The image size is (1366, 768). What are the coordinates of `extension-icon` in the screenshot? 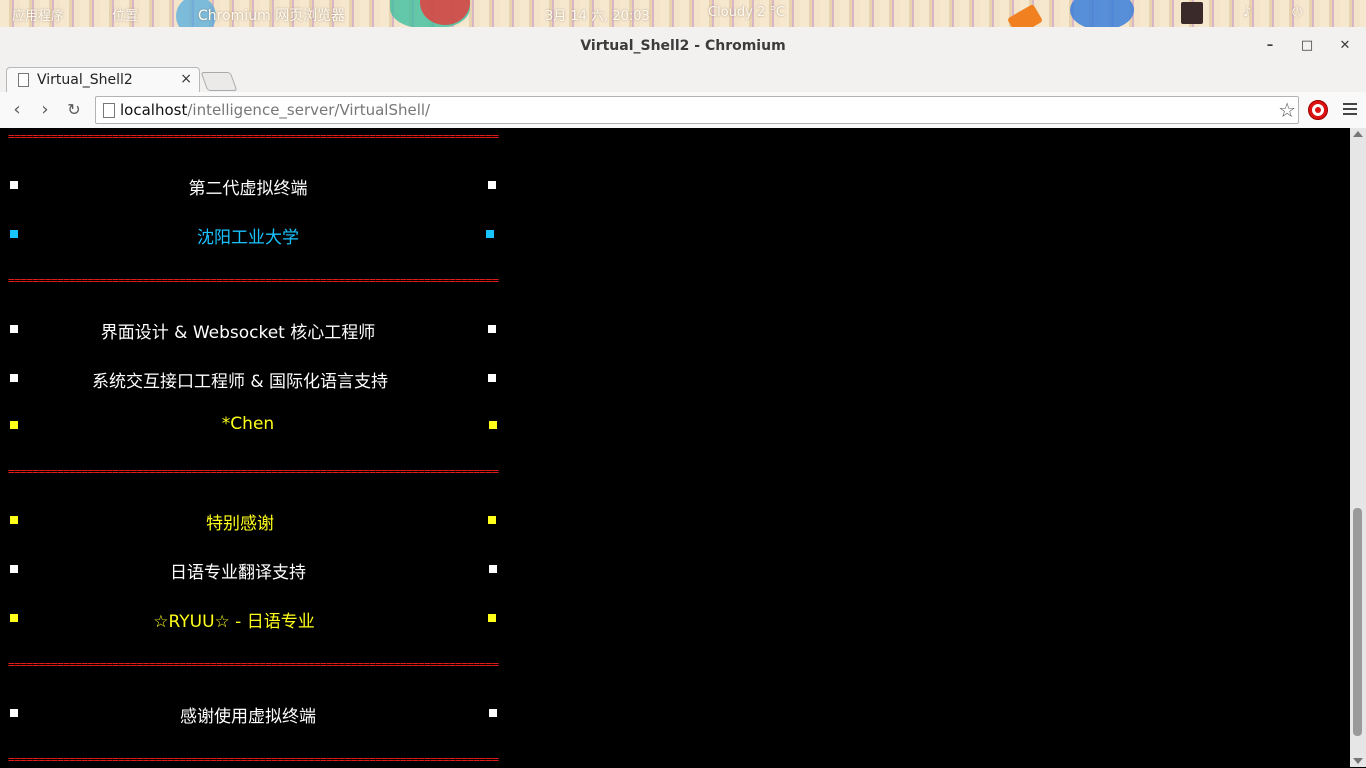 It's located at (1318, 110).